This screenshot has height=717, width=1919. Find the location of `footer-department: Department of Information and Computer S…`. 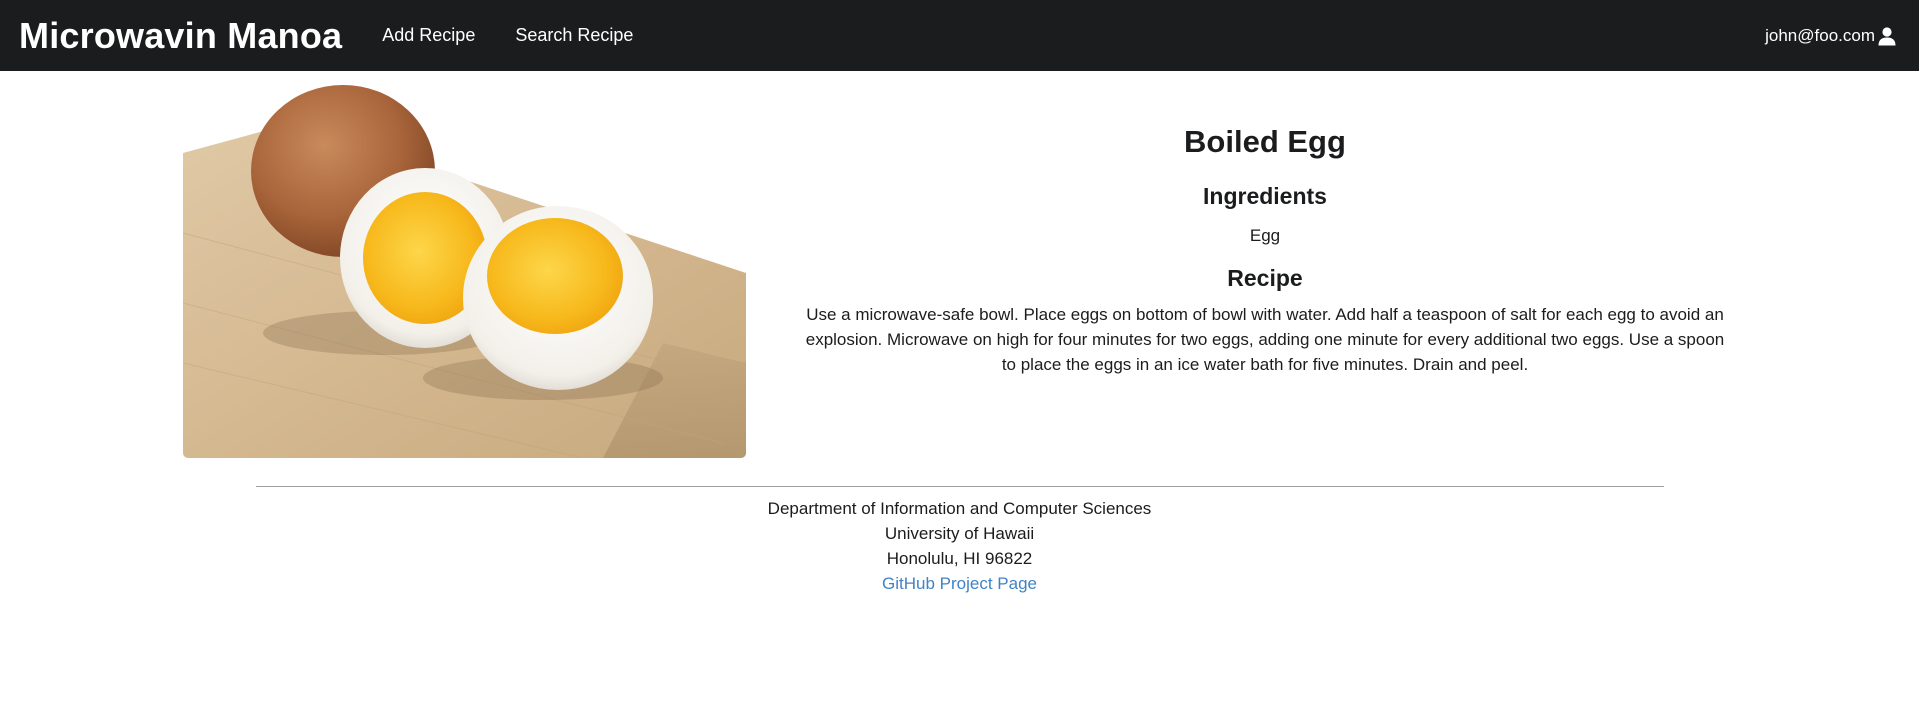

footer-department: Department of Information and Computer S… is located at coordinates (959, 508).